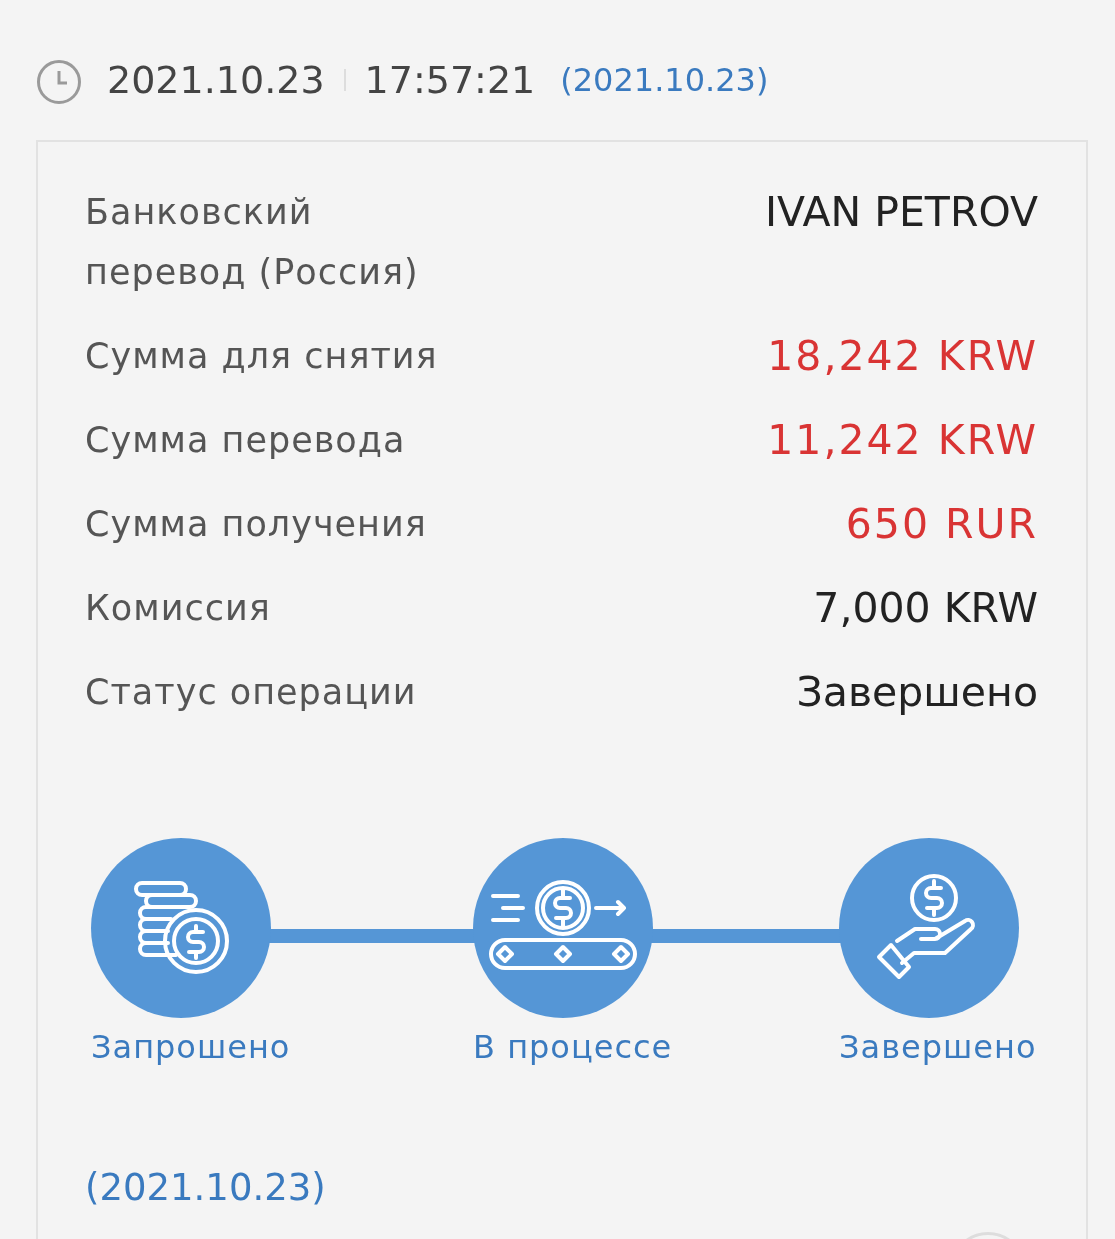  What do you see at coordinates (938, 1047) in the screenshot?
I see `step-label: Завершено` at bounding box center [938, 1047].